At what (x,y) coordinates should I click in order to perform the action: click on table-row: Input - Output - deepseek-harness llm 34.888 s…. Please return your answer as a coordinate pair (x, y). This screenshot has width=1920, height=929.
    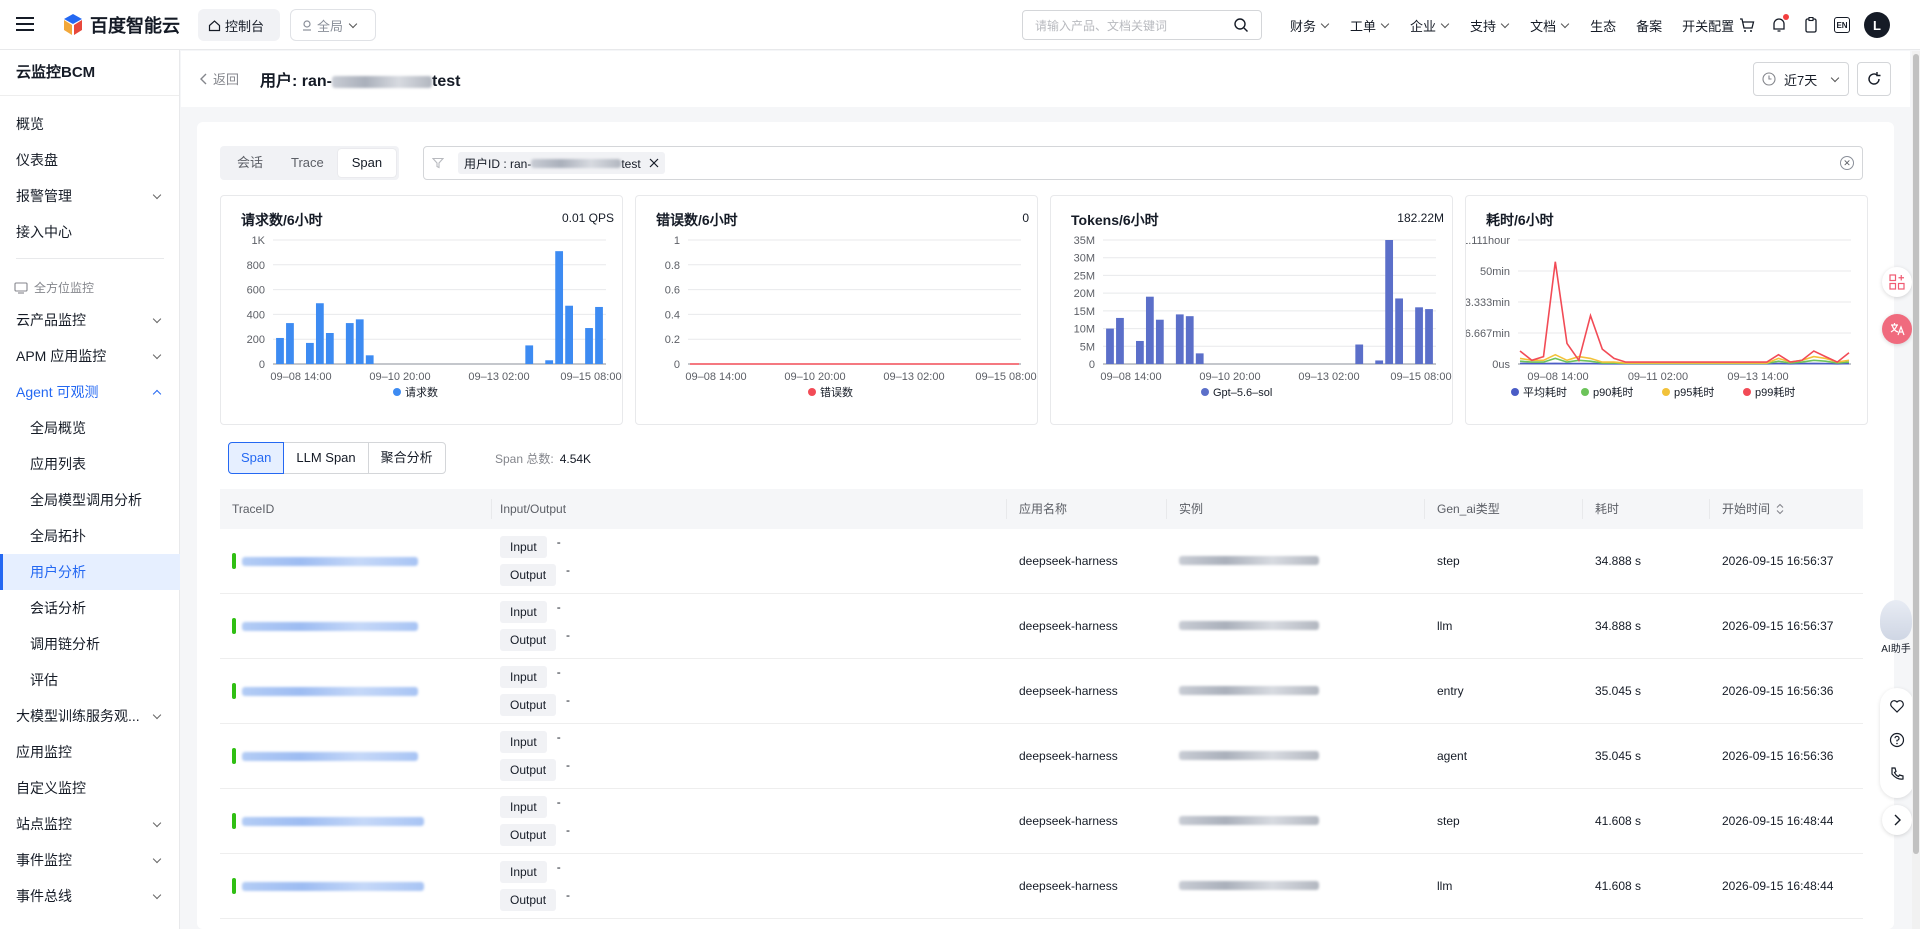
    Looking at the image, I should click on (1041, 626).